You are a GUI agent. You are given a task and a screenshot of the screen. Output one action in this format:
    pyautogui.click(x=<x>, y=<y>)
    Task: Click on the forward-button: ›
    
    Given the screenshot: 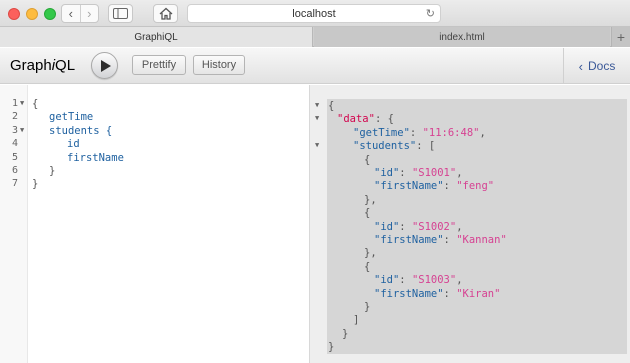 What is the action you would take?
    pyautogui.click(x=89, y=13)
    